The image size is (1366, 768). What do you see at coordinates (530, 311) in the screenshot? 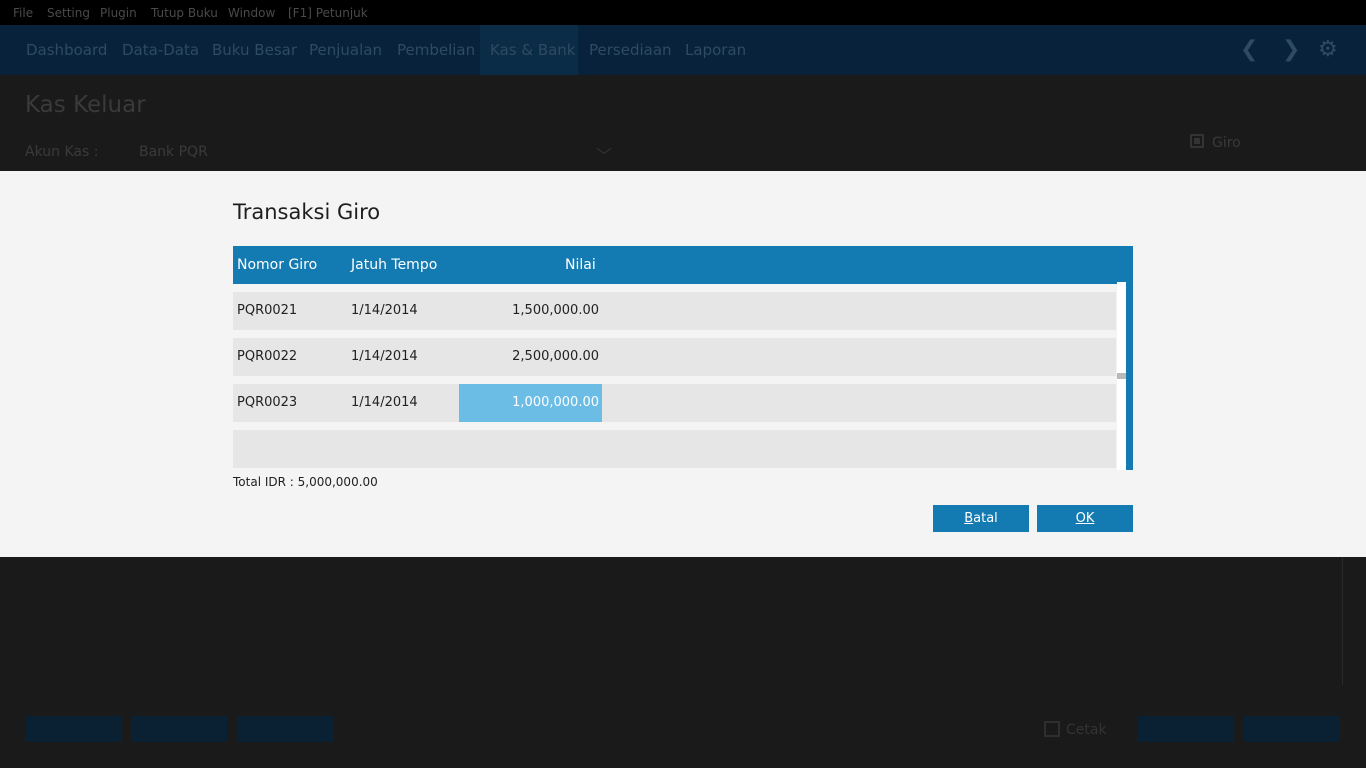
I see `cell-nilai: 1,500,000.00` at bounding box center [530, 311].